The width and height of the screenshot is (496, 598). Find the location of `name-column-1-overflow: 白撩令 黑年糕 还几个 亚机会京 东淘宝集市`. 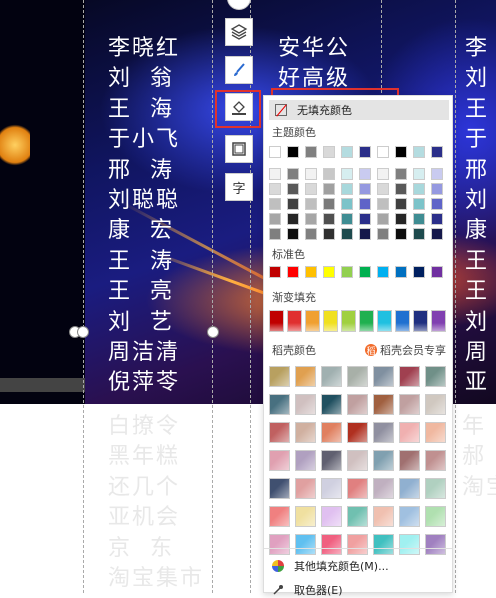

name-column-1-overflow: 白撩令 黑年糕 还几个 亚机会京 东淘宝集市 is located at coordinates (156, 503).